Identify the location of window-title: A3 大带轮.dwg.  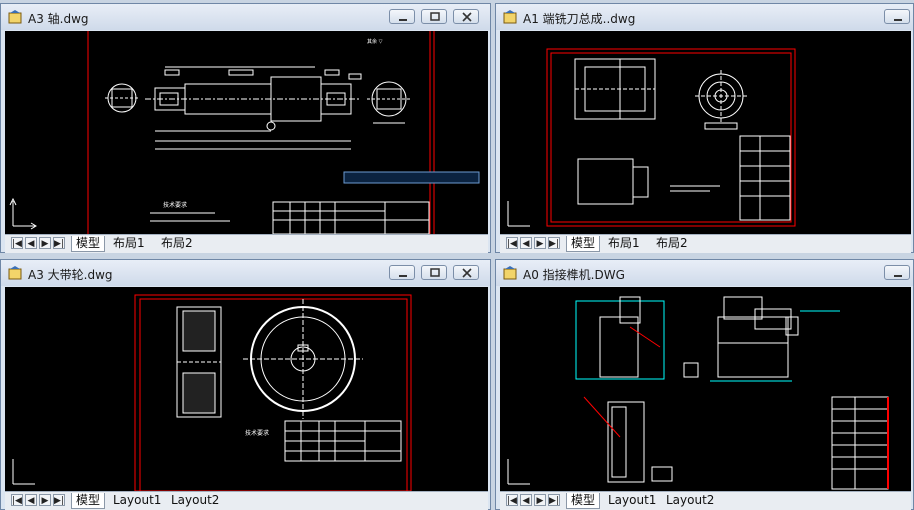
(70, 275).